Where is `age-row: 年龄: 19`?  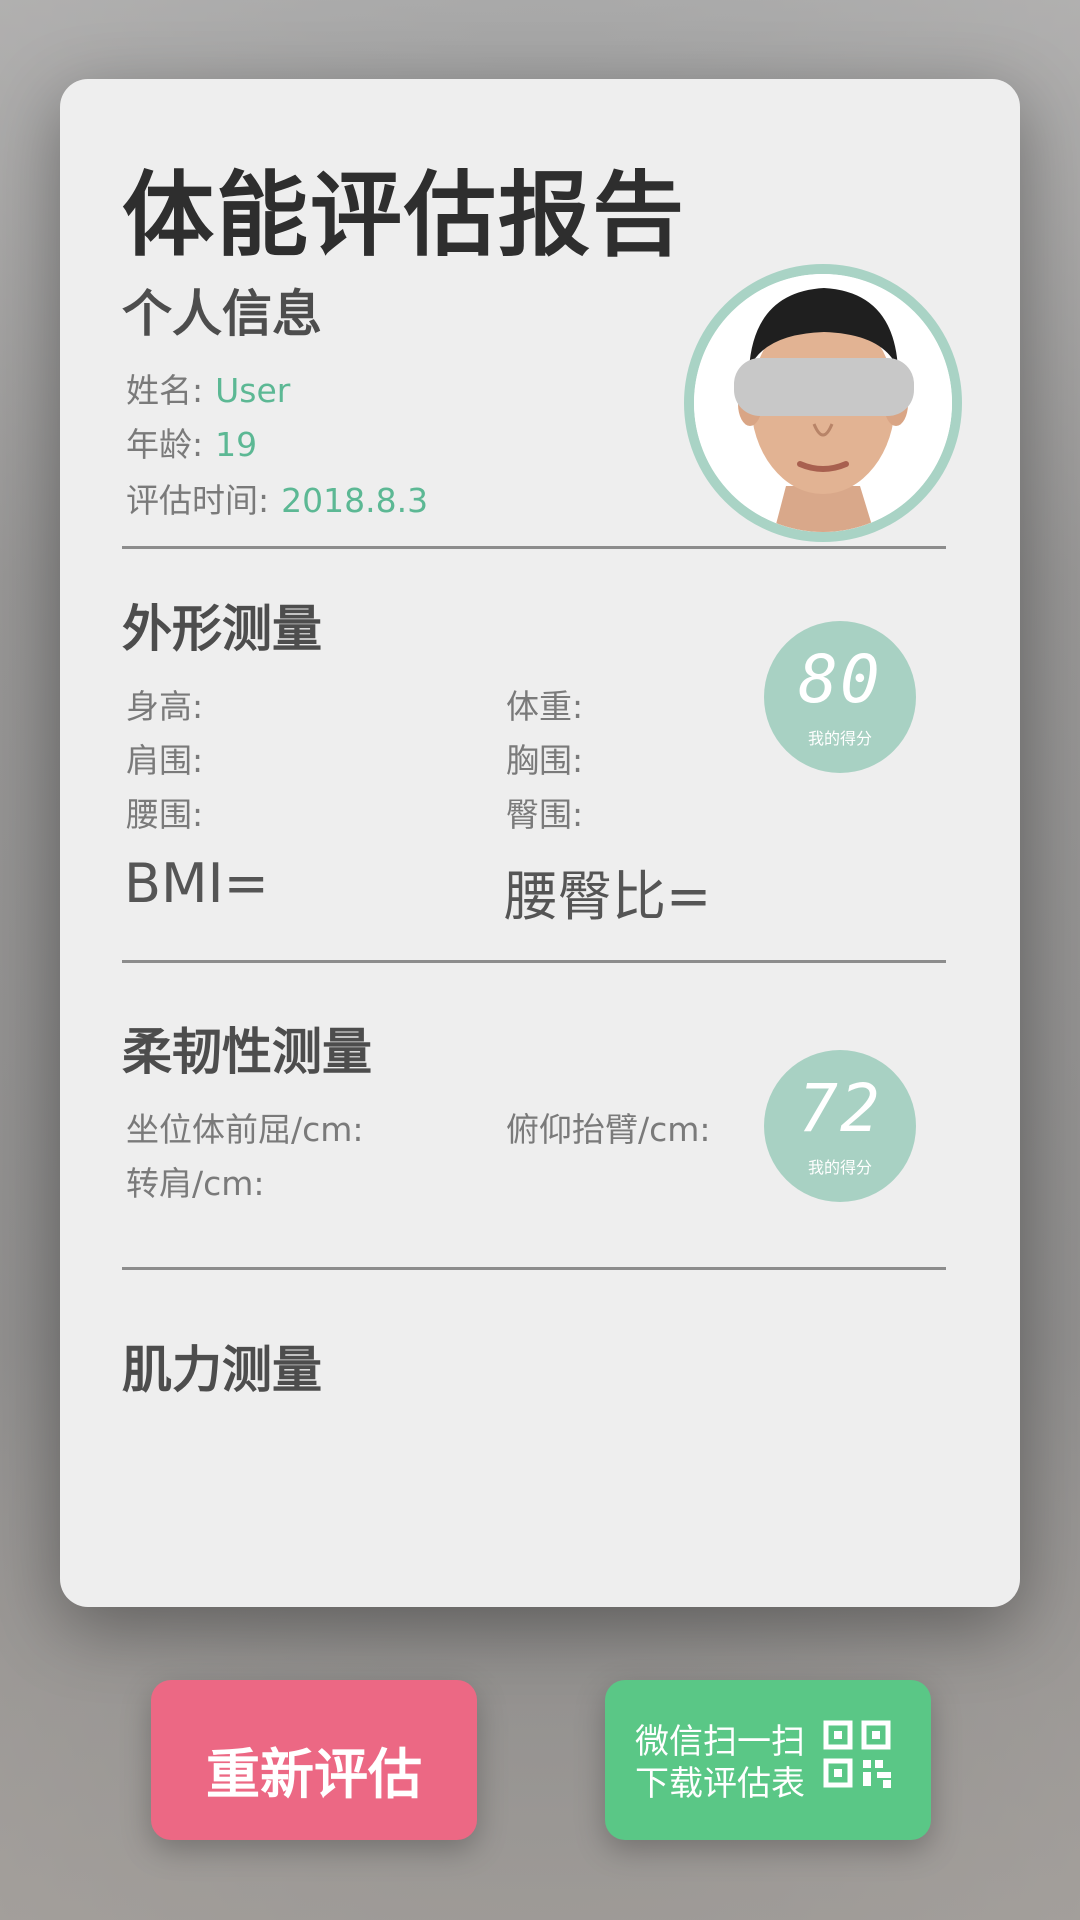
age-row: 年龄: 19 is located at coordinates (191, 442).